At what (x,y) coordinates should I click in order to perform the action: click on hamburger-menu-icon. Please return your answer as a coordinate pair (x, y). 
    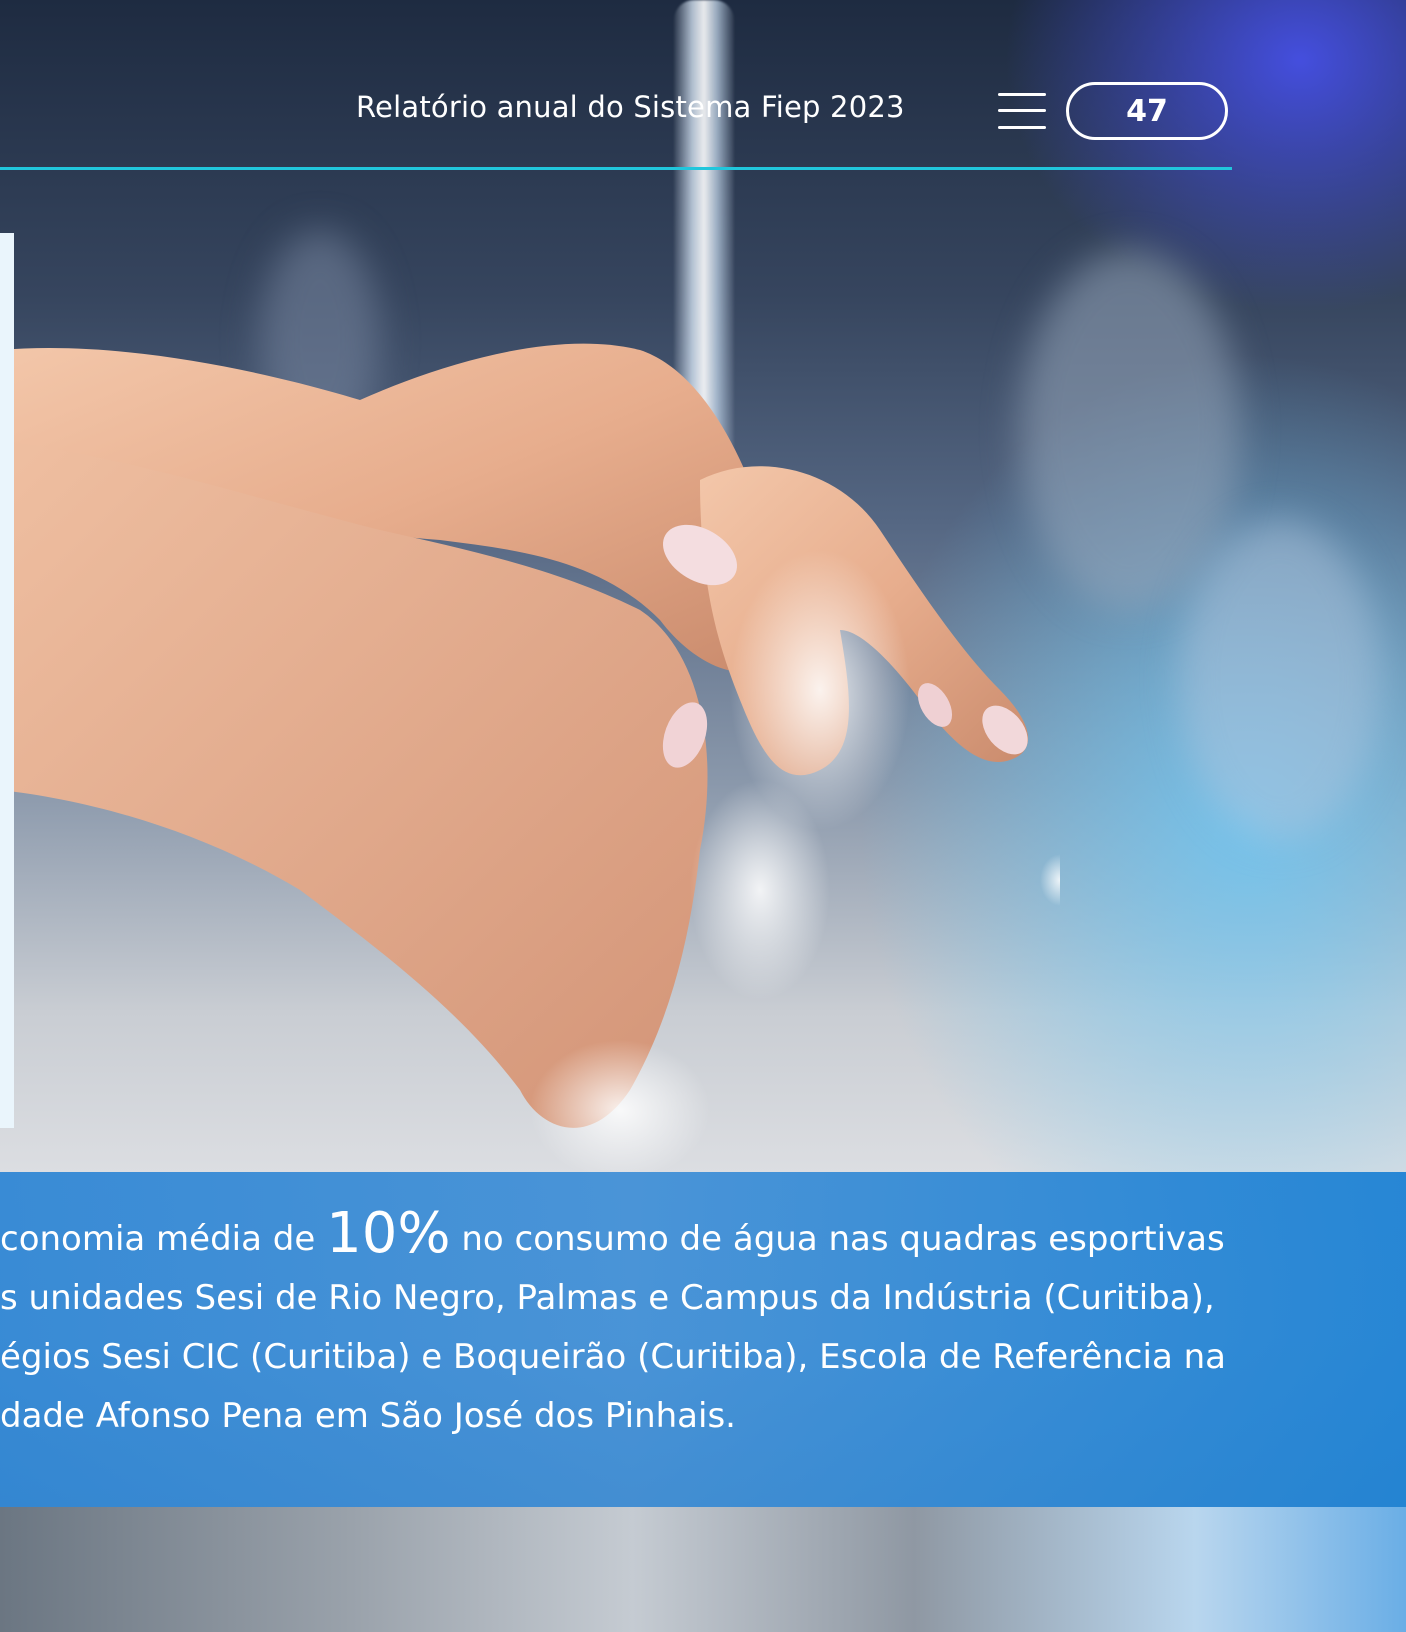
    Looking at the image, I should click on (1022, 111).